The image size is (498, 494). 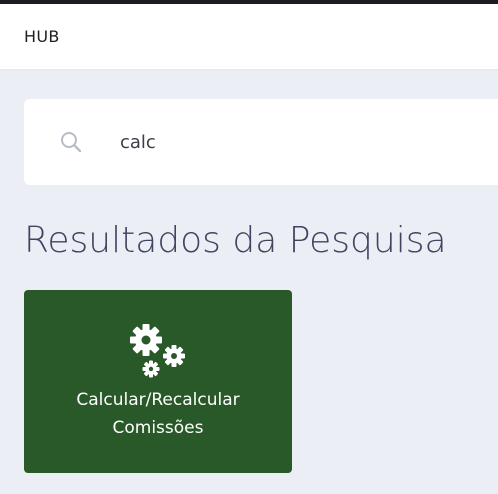 I want to click on result-tile-label: Calcular/Recalcular Comissões, so click(x=158, y=414).